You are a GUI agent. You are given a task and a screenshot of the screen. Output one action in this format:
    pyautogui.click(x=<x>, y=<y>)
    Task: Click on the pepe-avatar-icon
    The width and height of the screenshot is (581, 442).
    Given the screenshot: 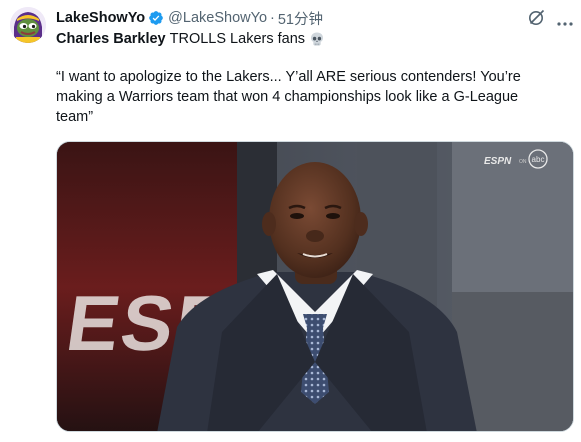 What is the action you would take?
    pyautogui.click(x=28, y=25)
    